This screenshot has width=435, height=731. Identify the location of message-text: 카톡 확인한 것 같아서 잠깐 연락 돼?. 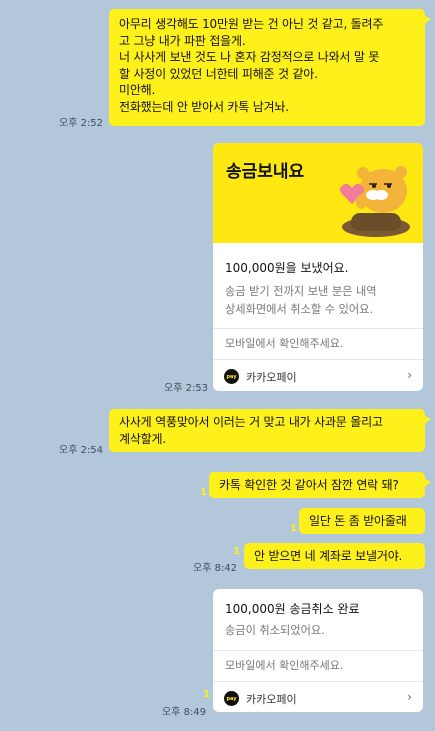
(309, 485).